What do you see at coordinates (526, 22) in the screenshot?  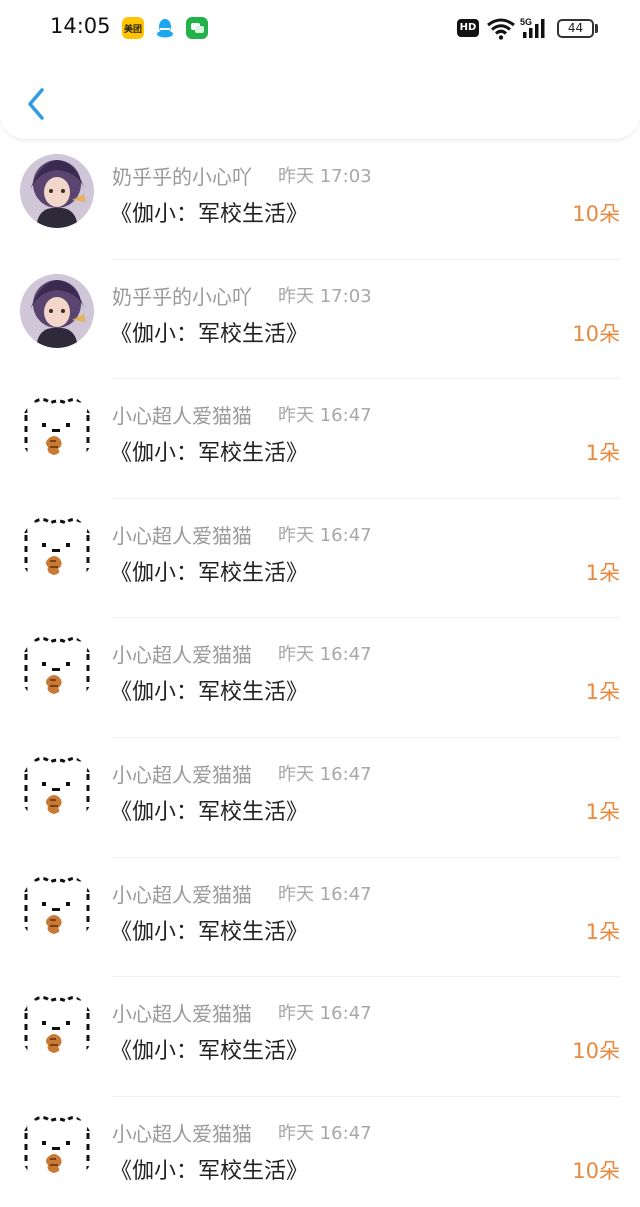 I see `svg-text: 5G` at bounding box center [526, 22].